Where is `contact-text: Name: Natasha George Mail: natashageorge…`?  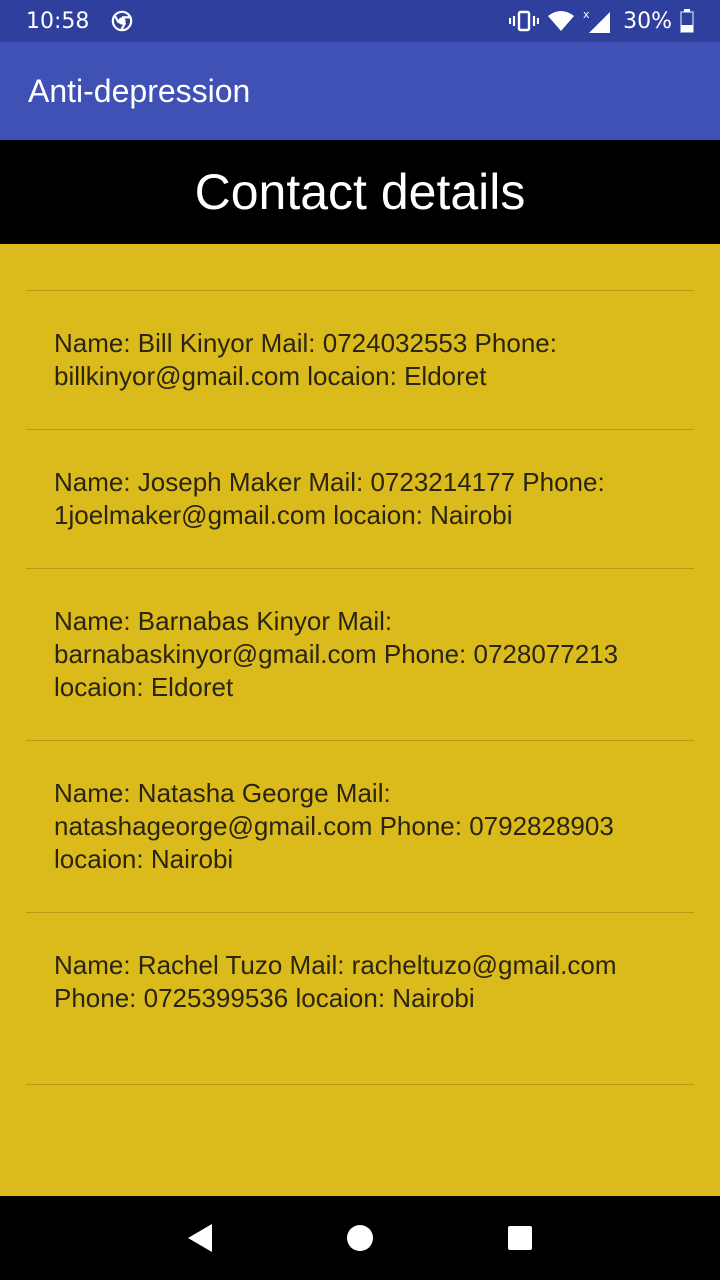
contact-text: Name: Natasha George Mail: natashageorge… is located at coordinates (334, 826).